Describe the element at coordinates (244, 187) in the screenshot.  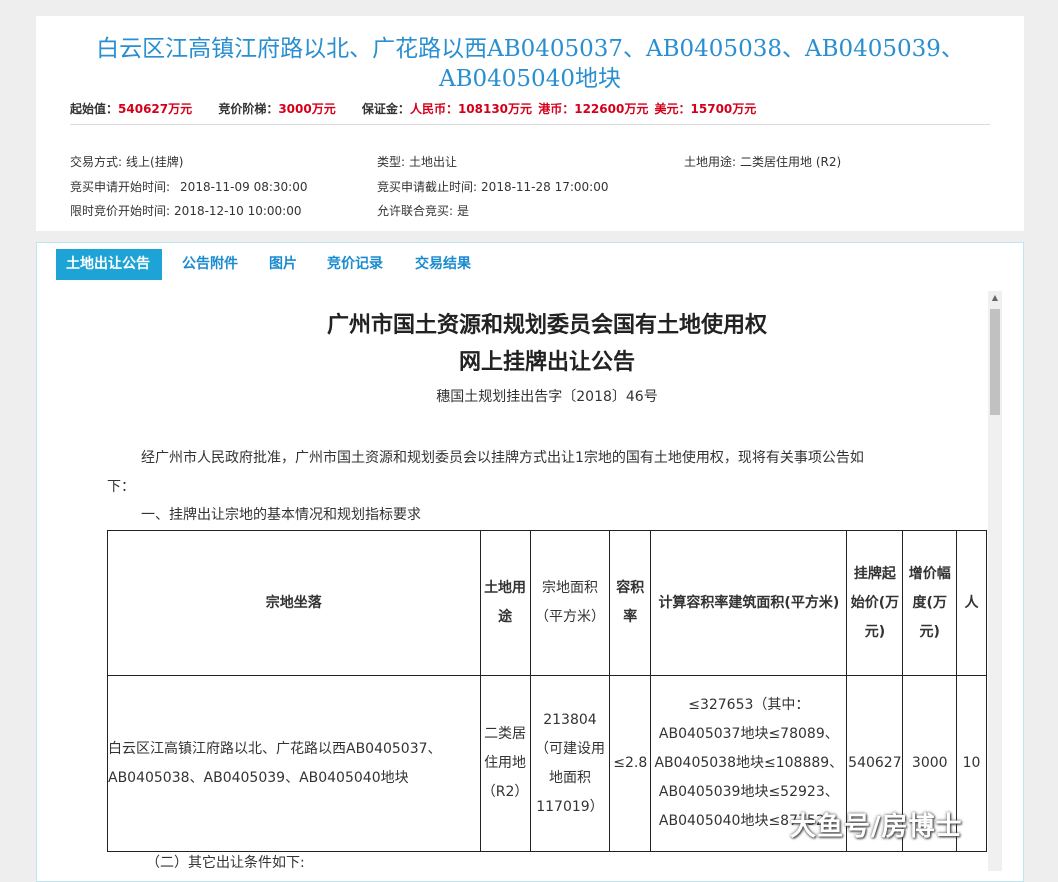
I see `apply-start-value: 2018-11-09 08:30:00` at that location.